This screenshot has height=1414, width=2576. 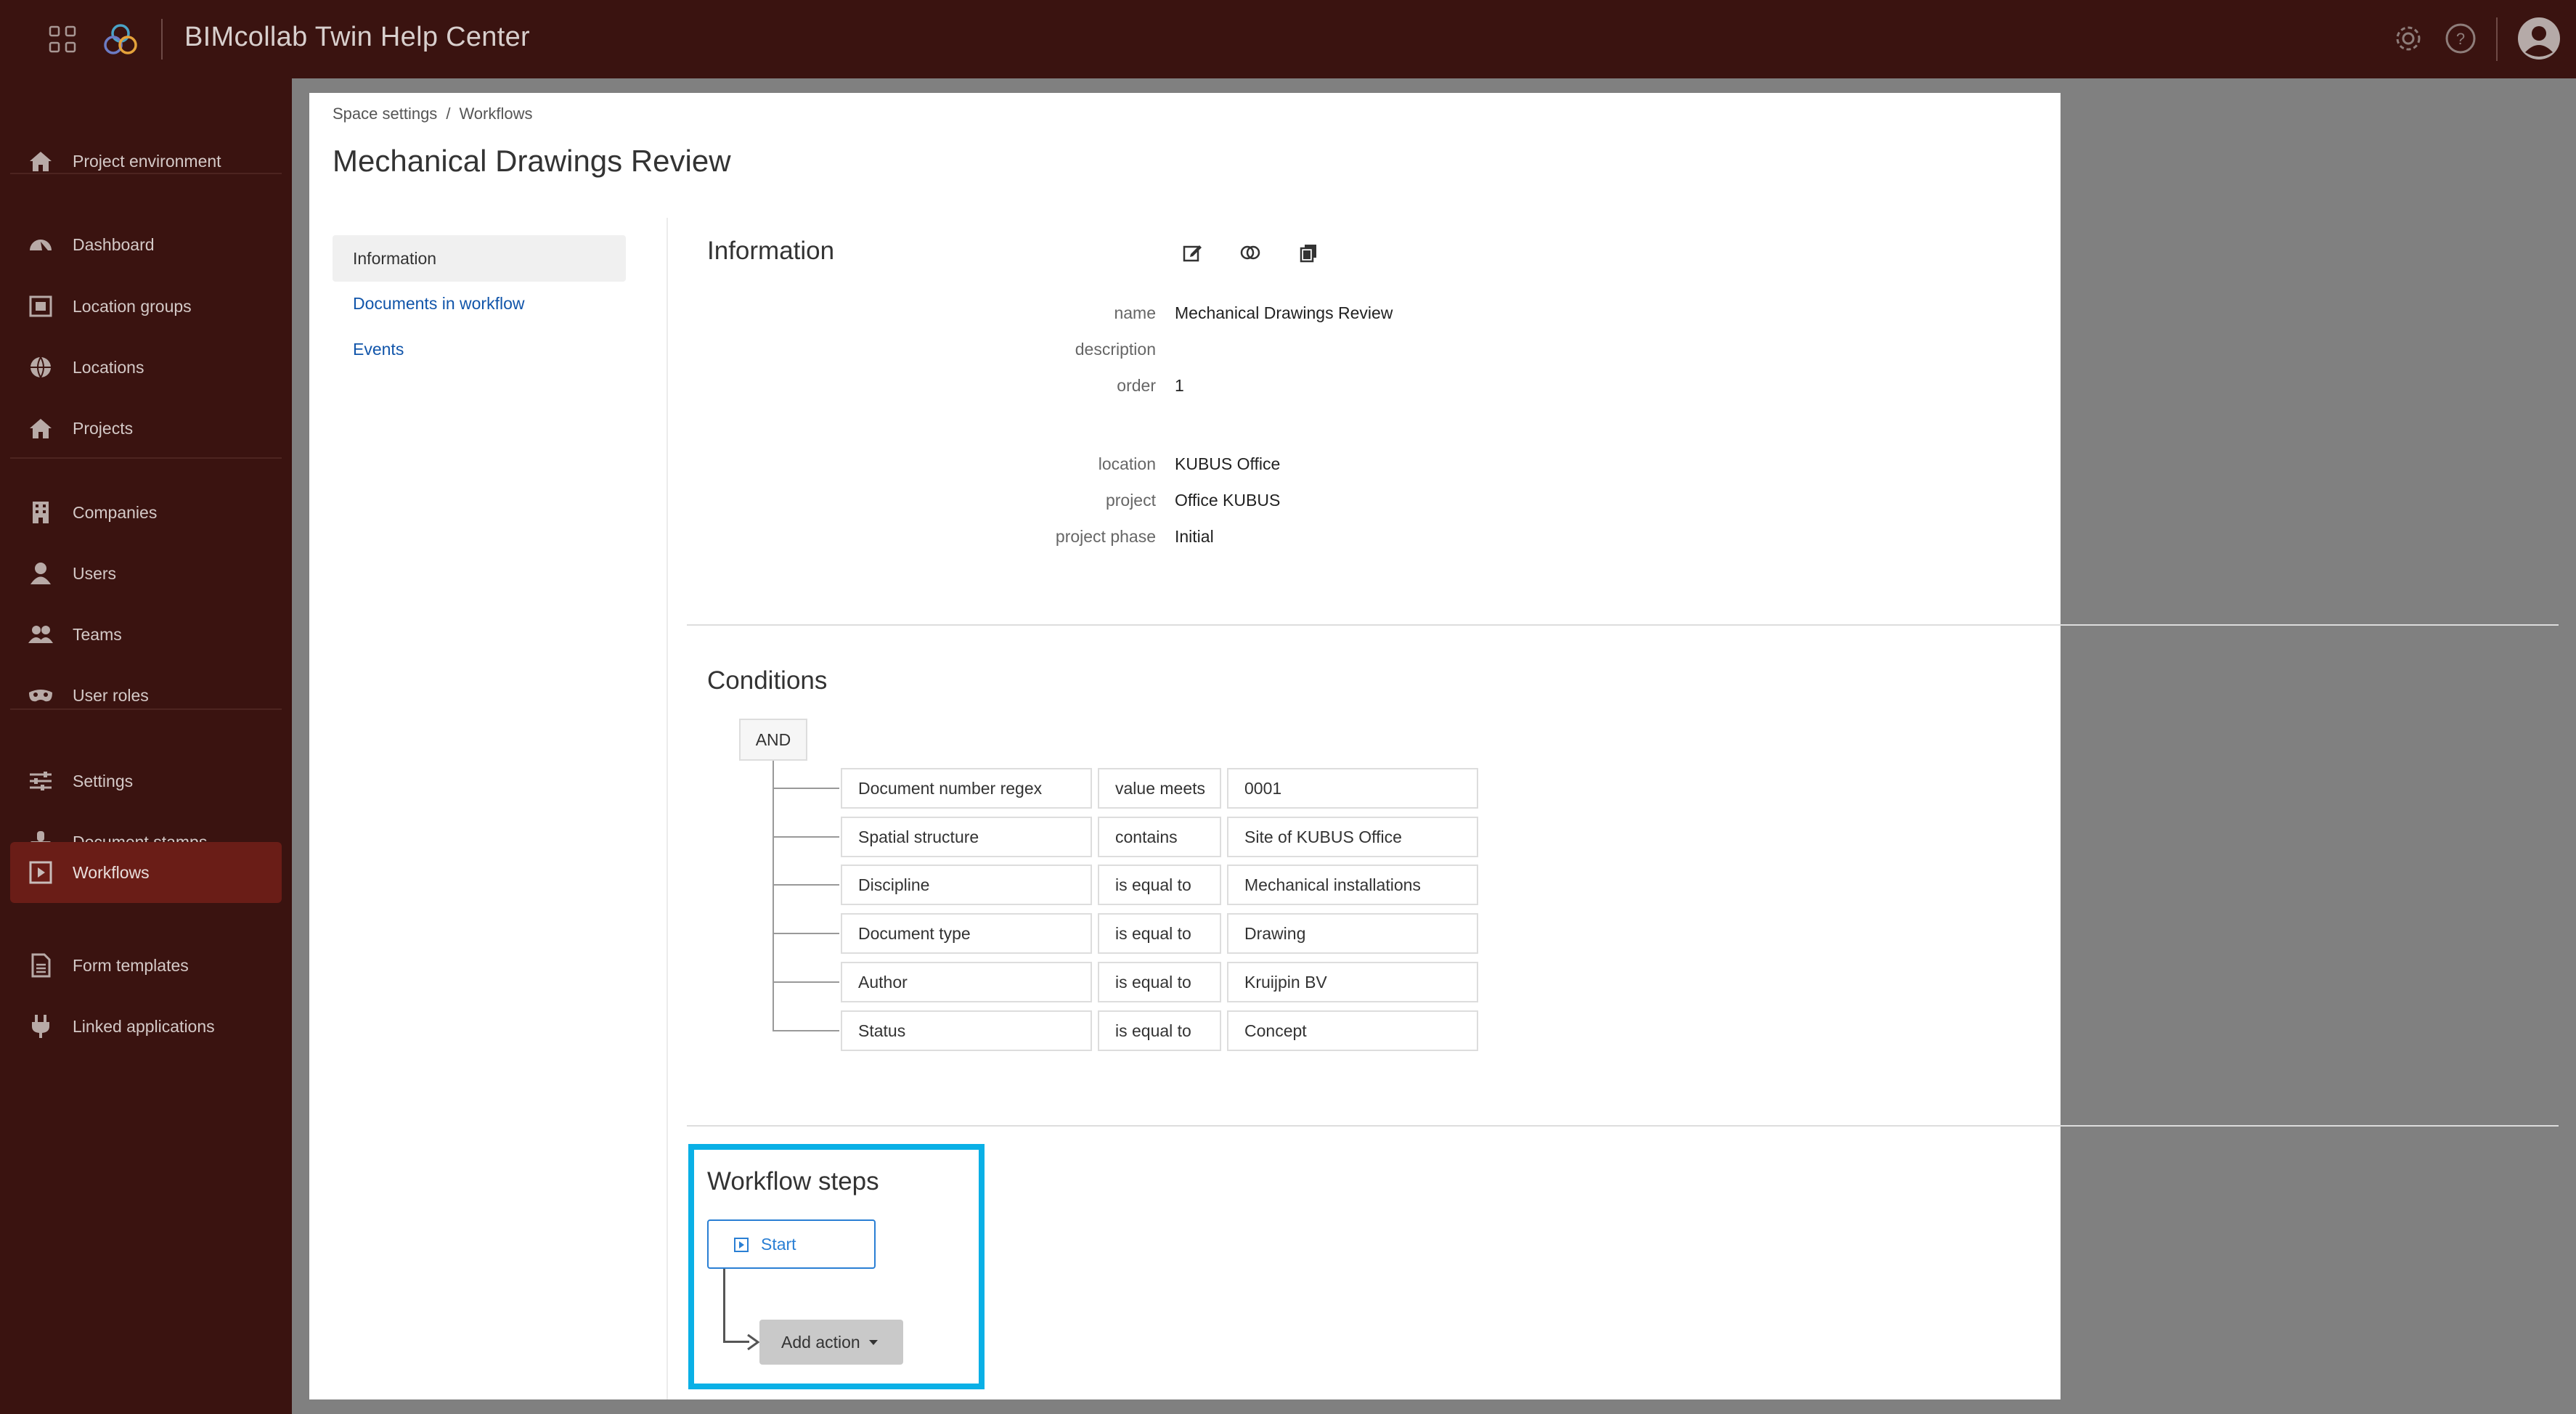 I want to click on sidebar-item-projects: Projects, so click(x=146, y=428).